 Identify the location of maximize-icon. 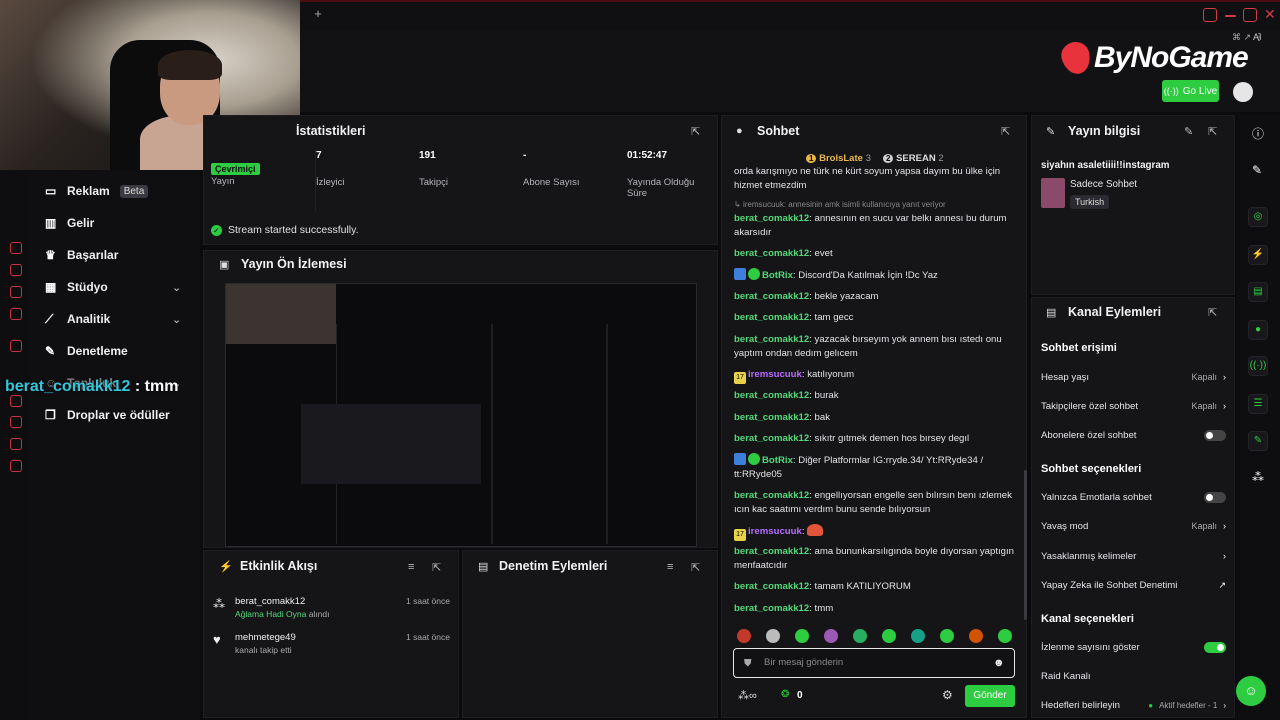
(1250, 15).